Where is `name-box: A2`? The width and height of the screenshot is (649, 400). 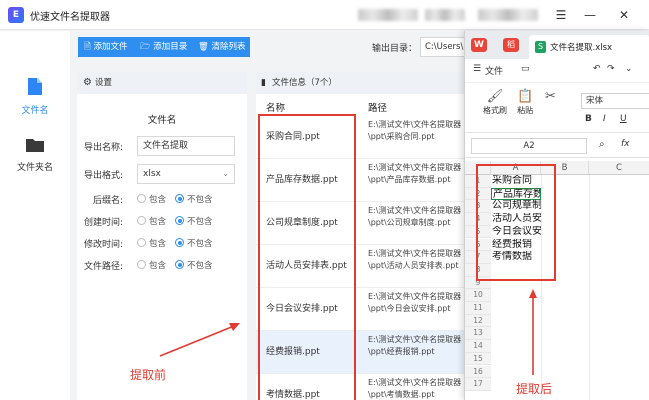
name-box: A2 is located at coordinates (529, 146).